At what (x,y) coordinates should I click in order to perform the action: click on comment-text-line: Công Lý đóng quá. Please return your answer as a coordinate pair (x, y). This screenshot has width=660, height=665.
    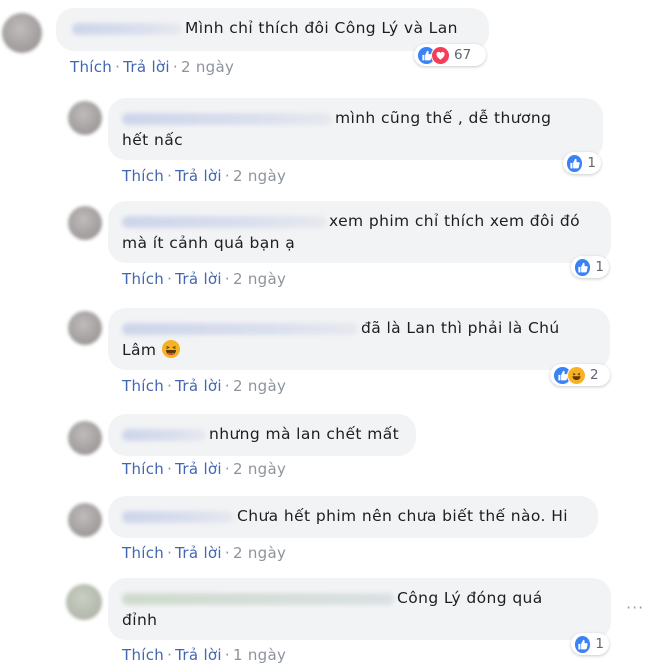
    Looking at the image, I should click on (470, 598).